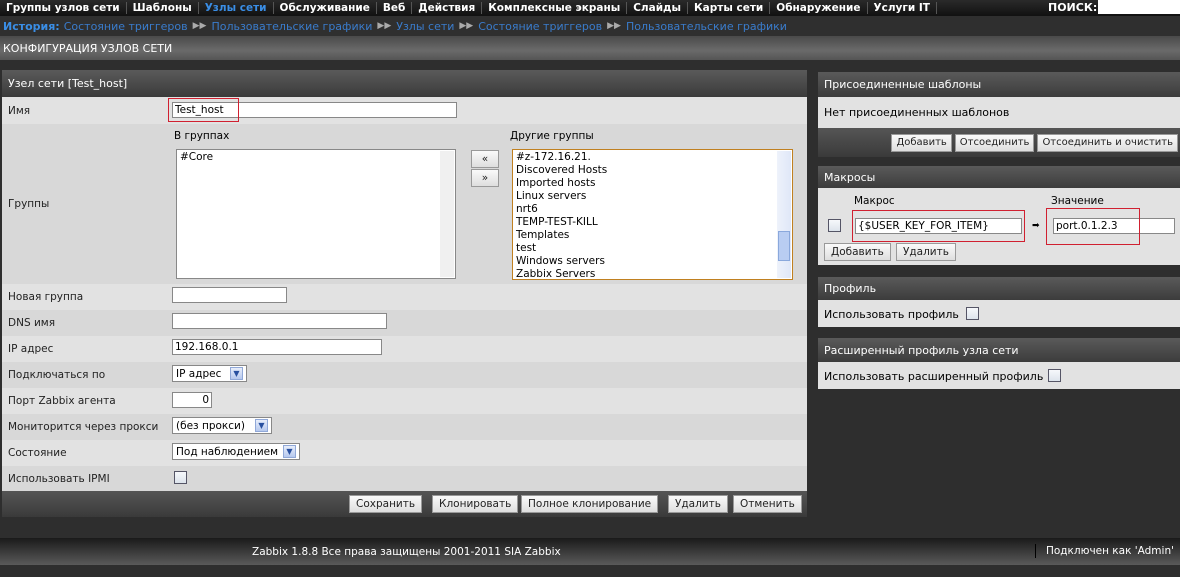 The height and width of the screenshot is (577, 1180). I want to click on unlink-template-button: Отсоединить, so click(994, 142).